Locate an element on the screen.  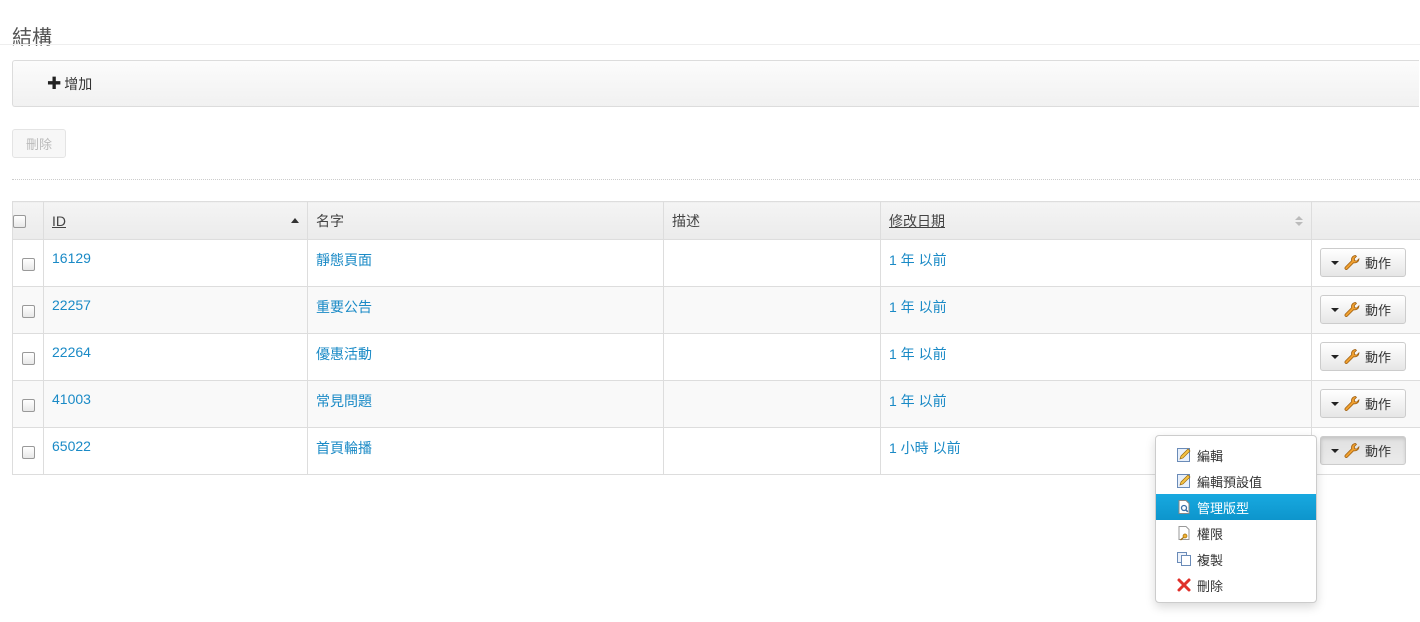
row-id-link: 65022 is located at coordinates (71, 446).